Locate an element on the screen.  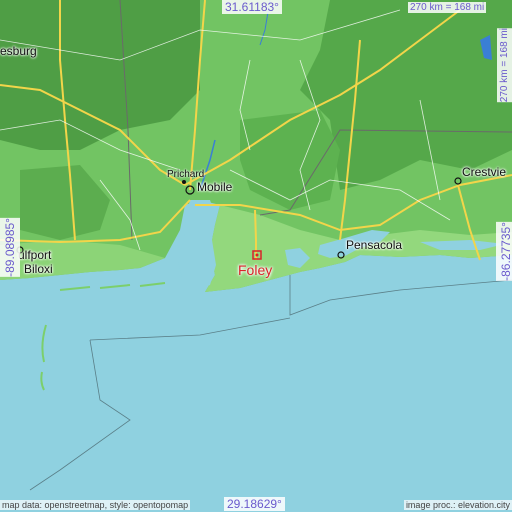
map-credit-right: image proc.: elevation.city is located at coordinates (457, 505).